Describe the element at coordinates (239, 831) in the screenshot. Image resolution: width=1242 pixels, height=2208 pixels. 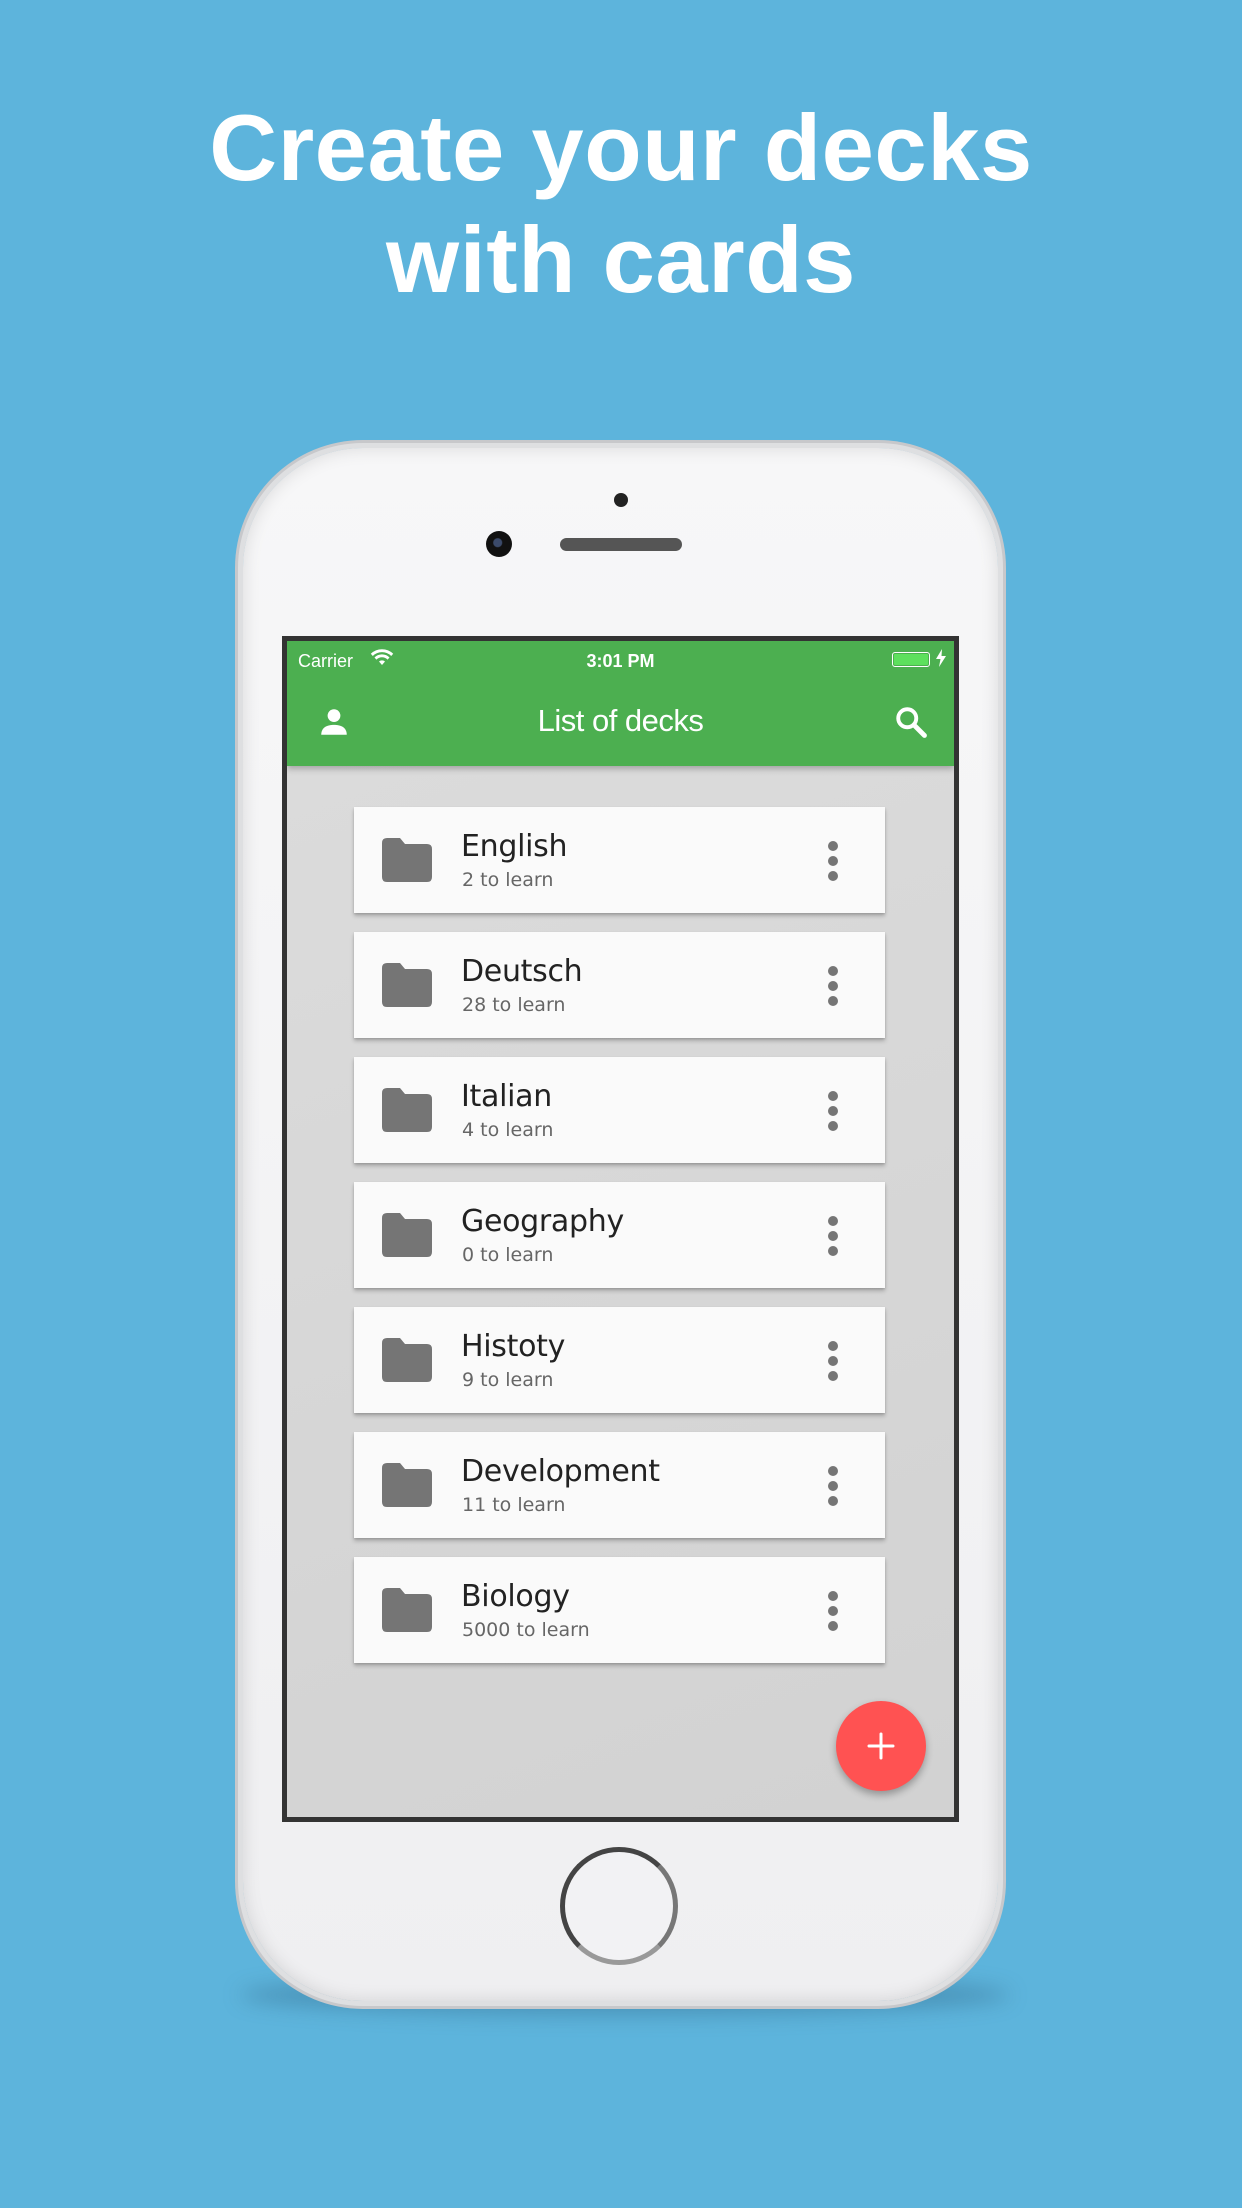
I see `phone-volume-up` at that location.